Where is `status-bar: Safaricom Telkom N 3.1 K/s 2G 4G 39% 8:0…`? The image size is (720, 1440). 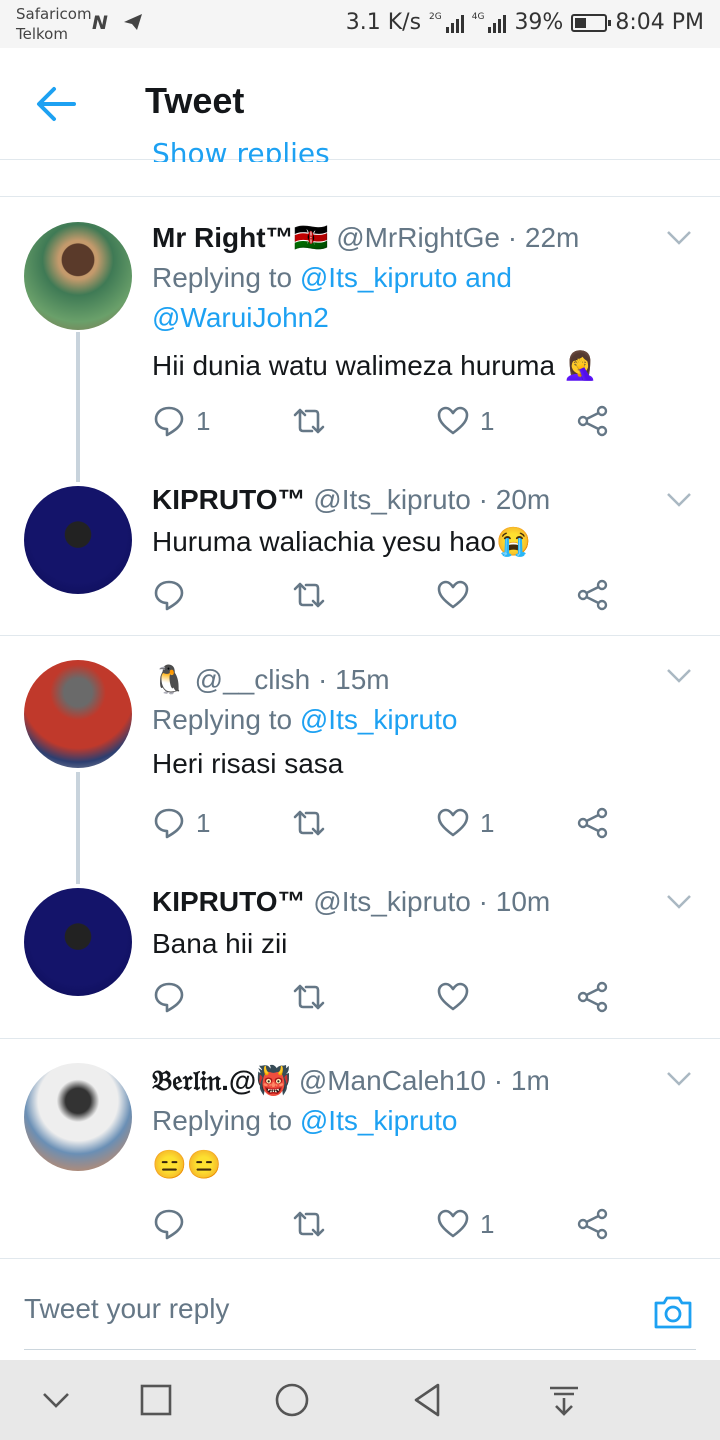
status-bar: Safaricom Telkom N 3.1 K/s 2G 4G 39% 8:0… is located at coordinates (360, 24).